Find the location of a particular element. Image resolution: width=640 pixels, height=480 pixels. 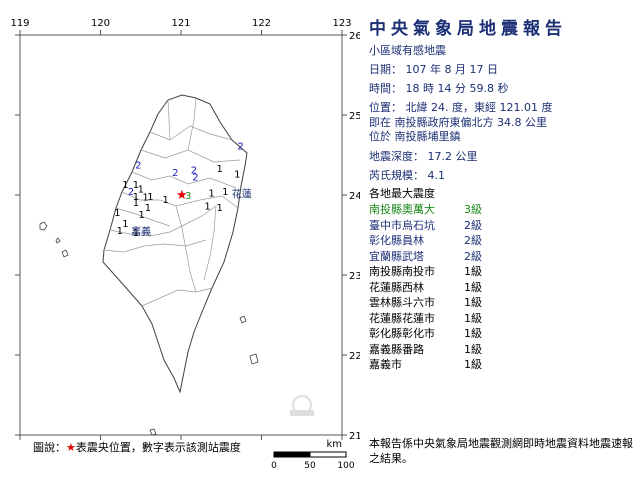

station-name: 花蓮縣西林 is located at coordinates (396, 287).